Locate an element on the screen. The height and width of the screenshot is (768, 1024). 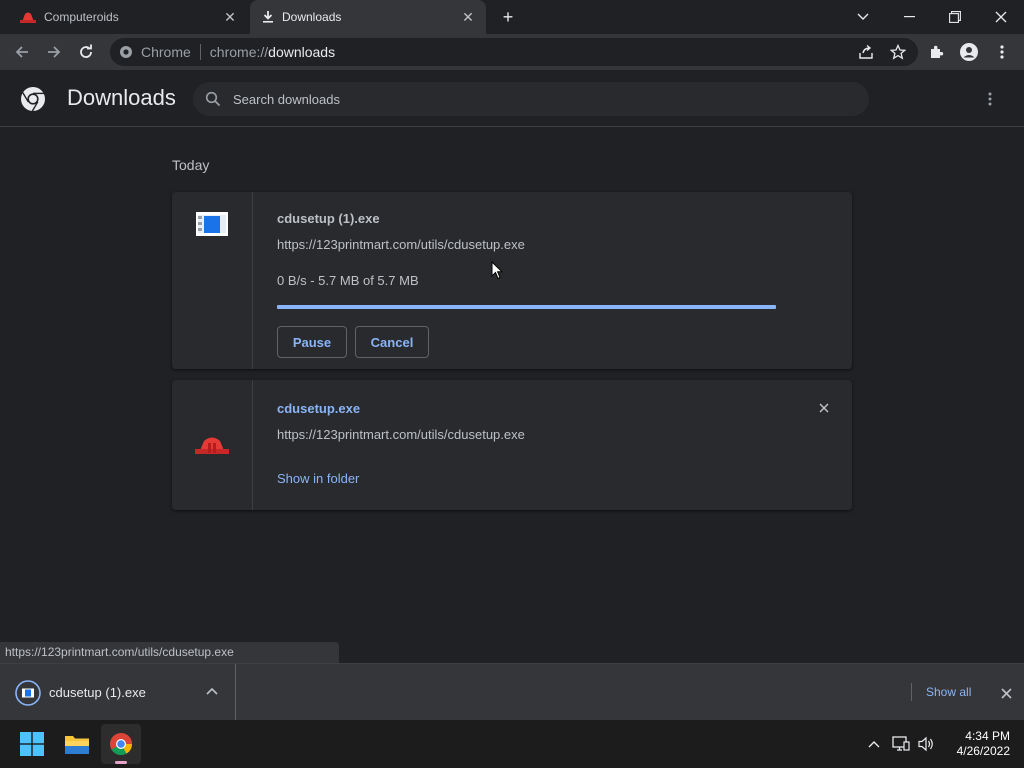
star-icon is located at coordinates (898, 52).